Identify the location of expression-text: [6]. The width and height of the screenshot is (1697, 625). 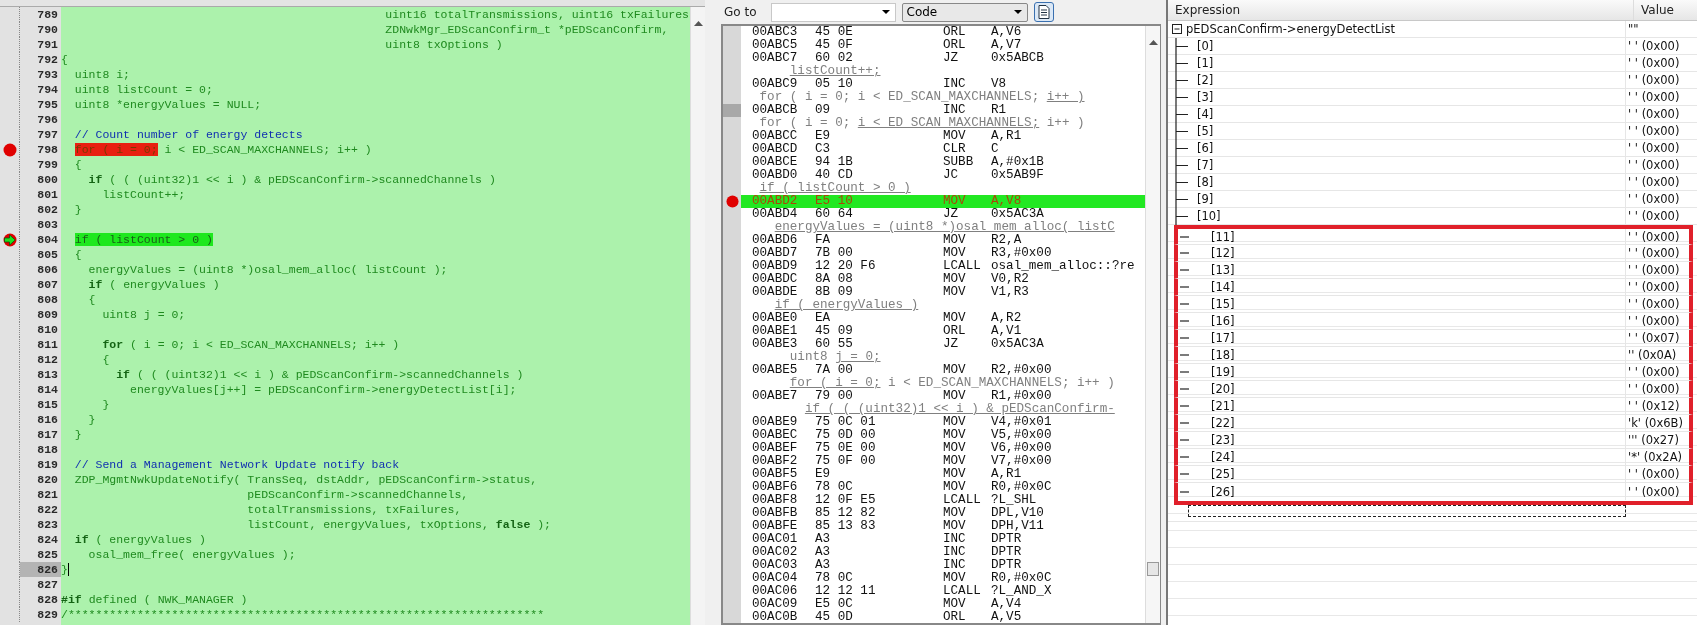
(1205, 148).